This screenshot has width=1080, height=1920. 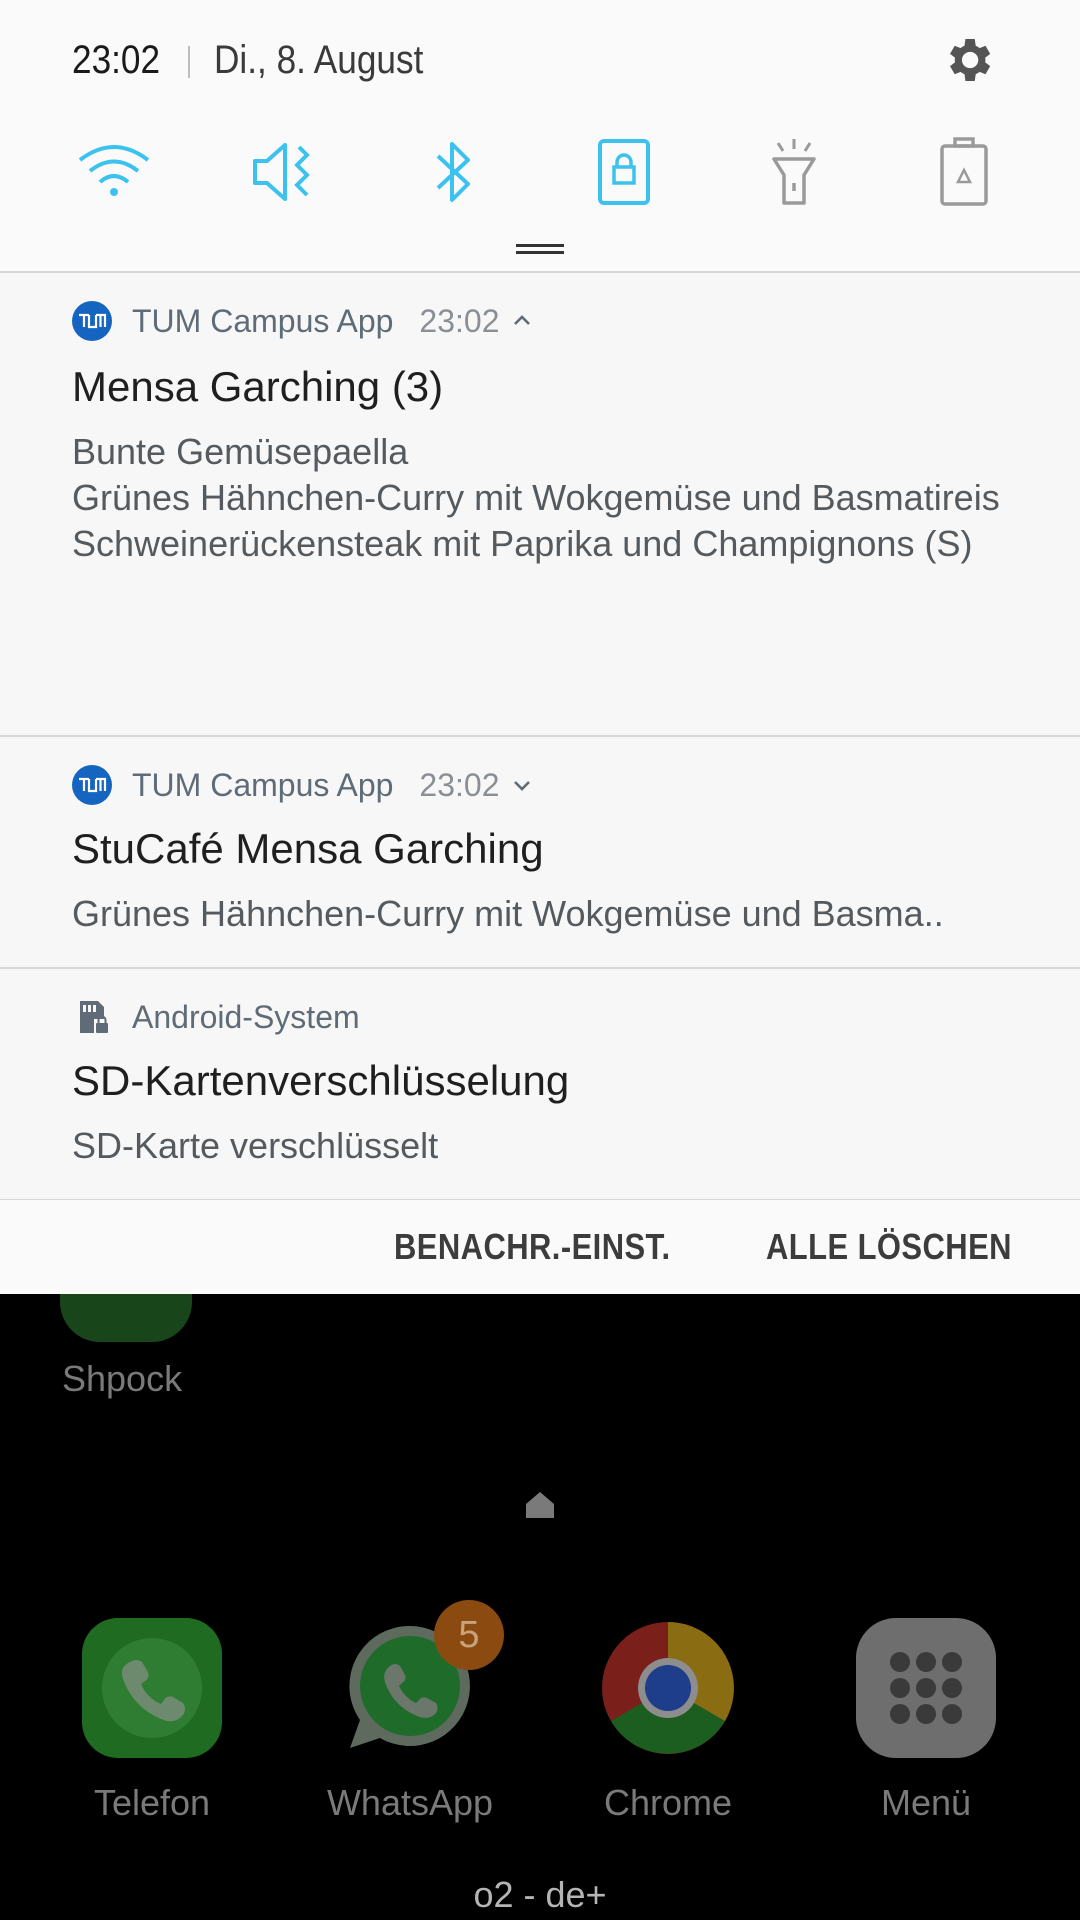 I want to click on screen-lock-toggle, so click(x=624, y=172).